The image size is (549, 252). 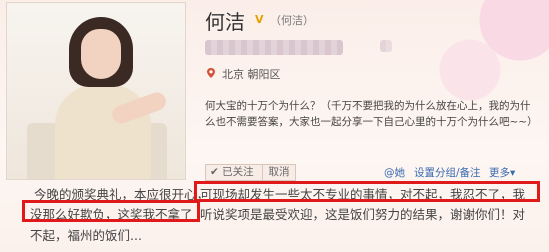 What do you see at coordinates (292, 20) in the screenshot?
I see `profile-nickname: （何洁）` at bounding box center [292, 20].